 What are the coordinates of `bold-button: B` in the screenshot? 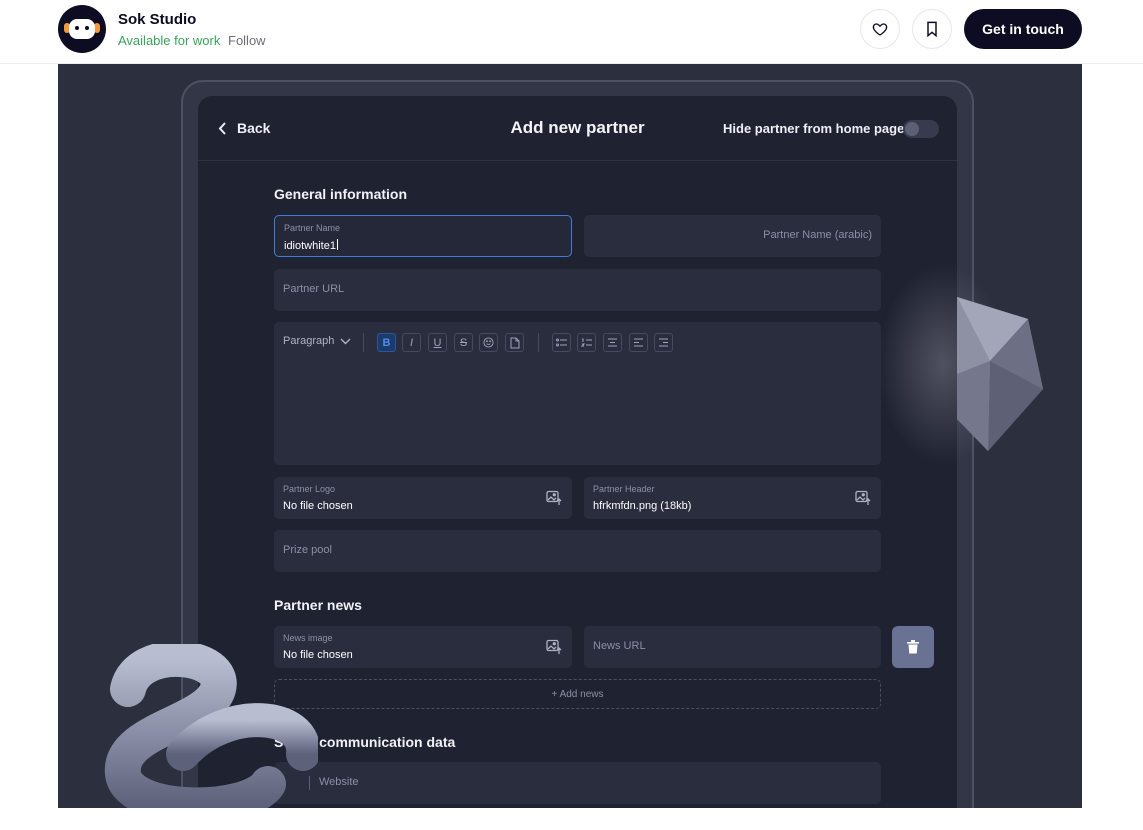 It's located at (386, 342).